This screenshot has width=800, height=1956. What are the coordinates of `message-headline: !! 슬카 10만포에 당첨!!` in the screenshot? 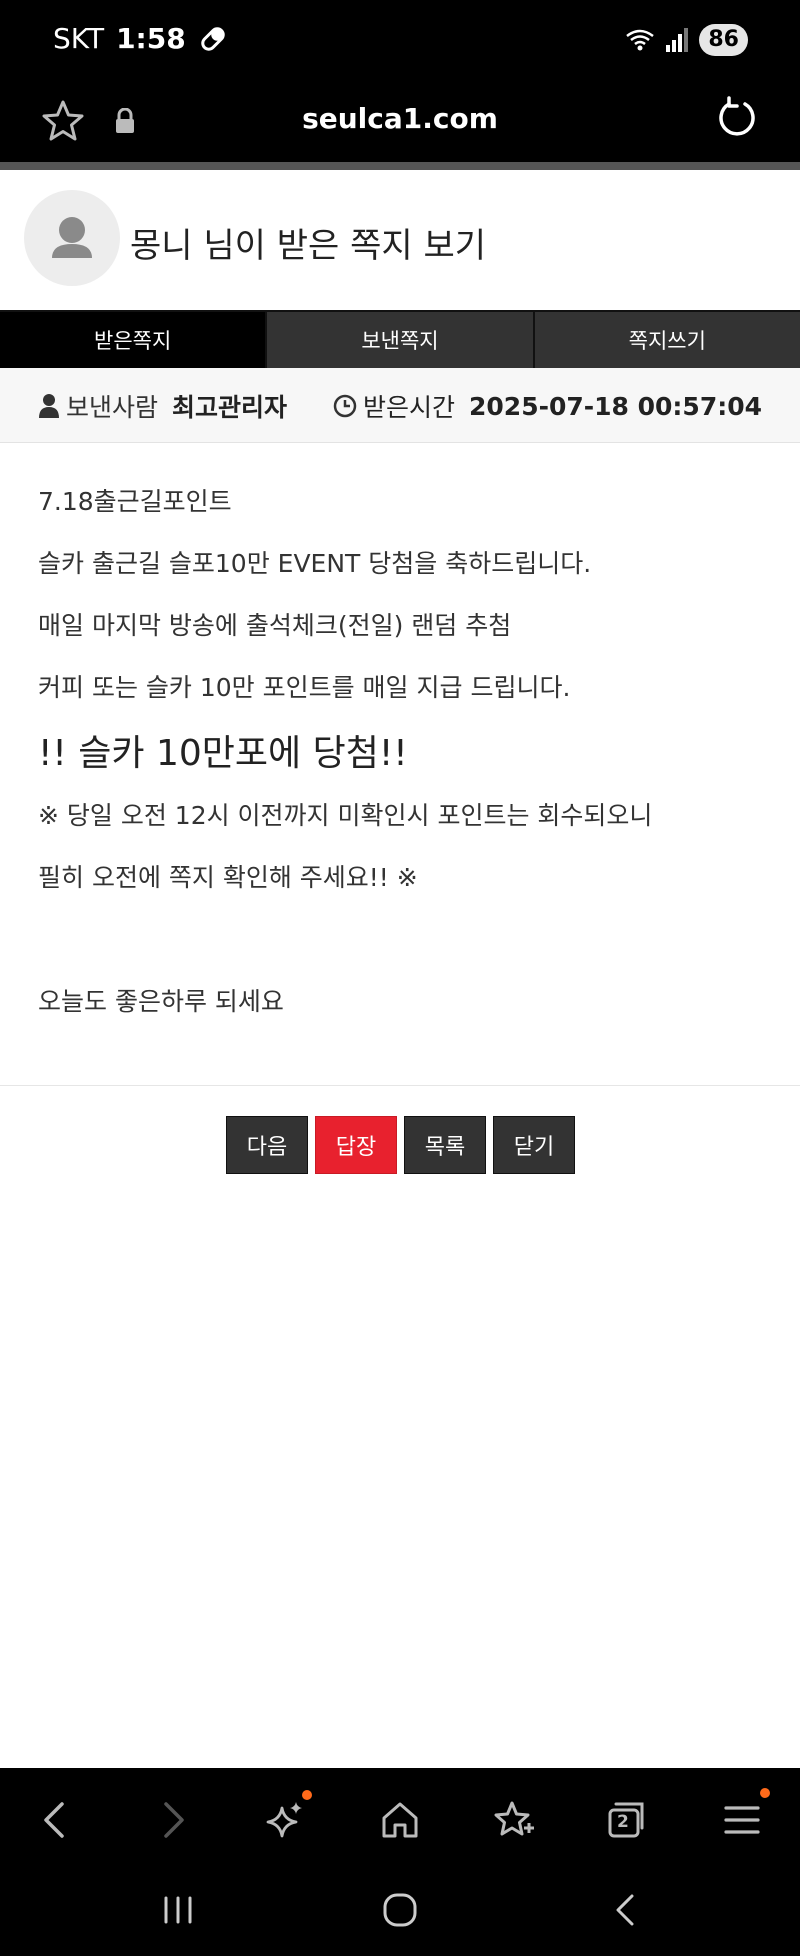 It's located at (223, 753).